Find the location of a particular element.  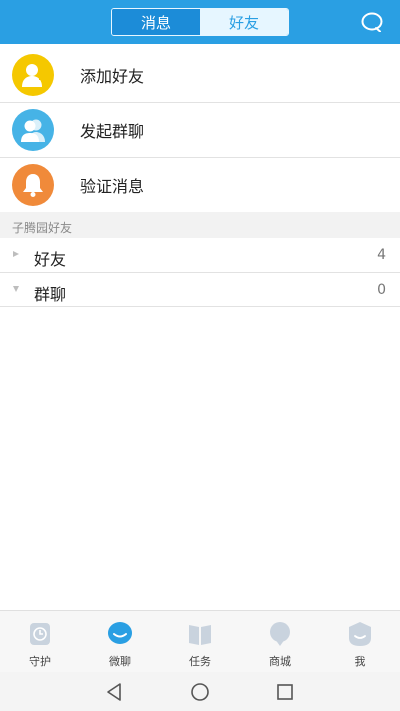

tab-label: 守护 is located at coordinates (40, 661).